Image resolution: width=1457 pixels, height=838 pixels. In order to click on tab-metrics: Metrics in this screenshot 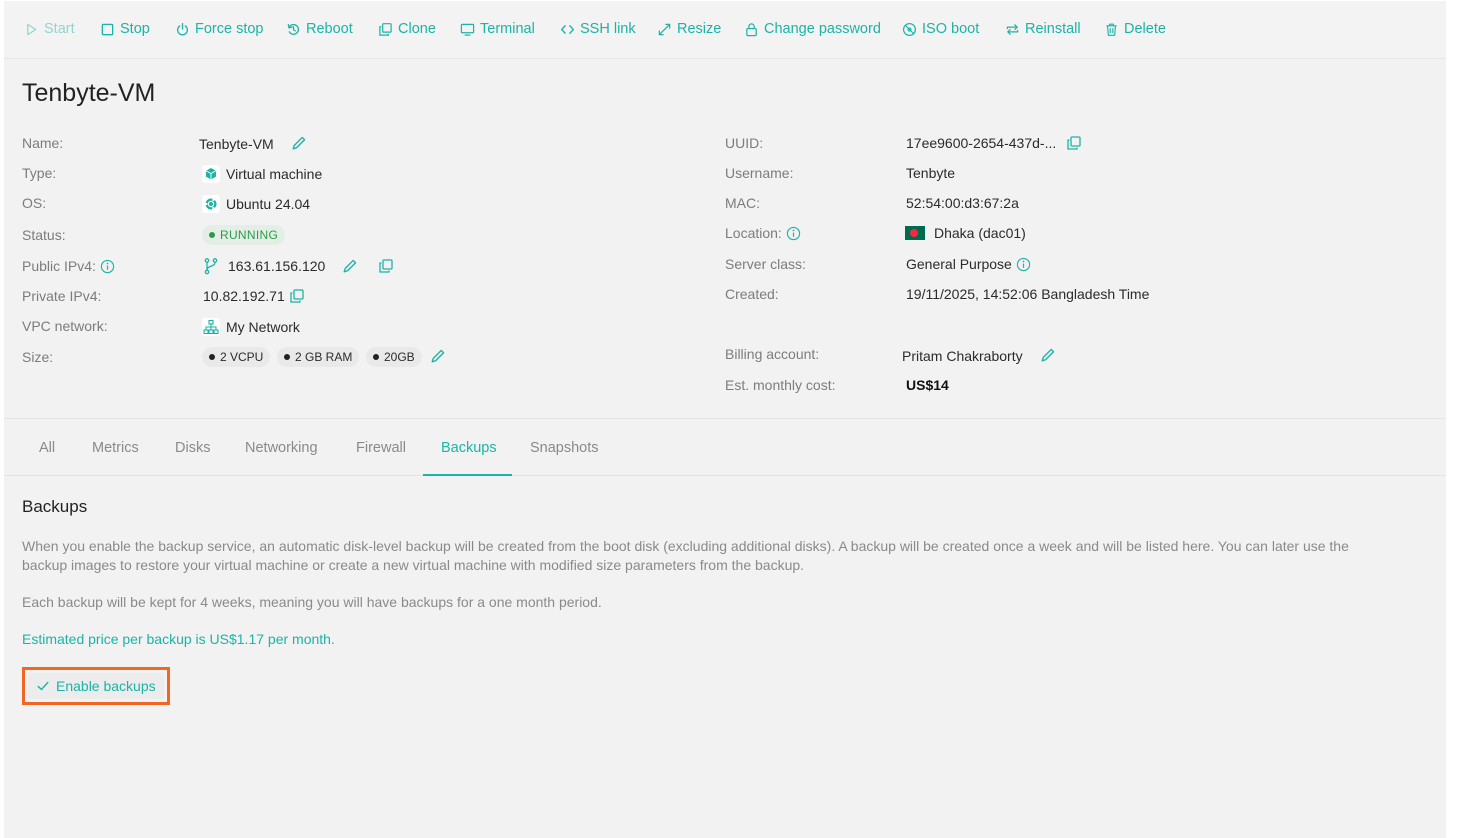, I will do `click(115, 447)`.